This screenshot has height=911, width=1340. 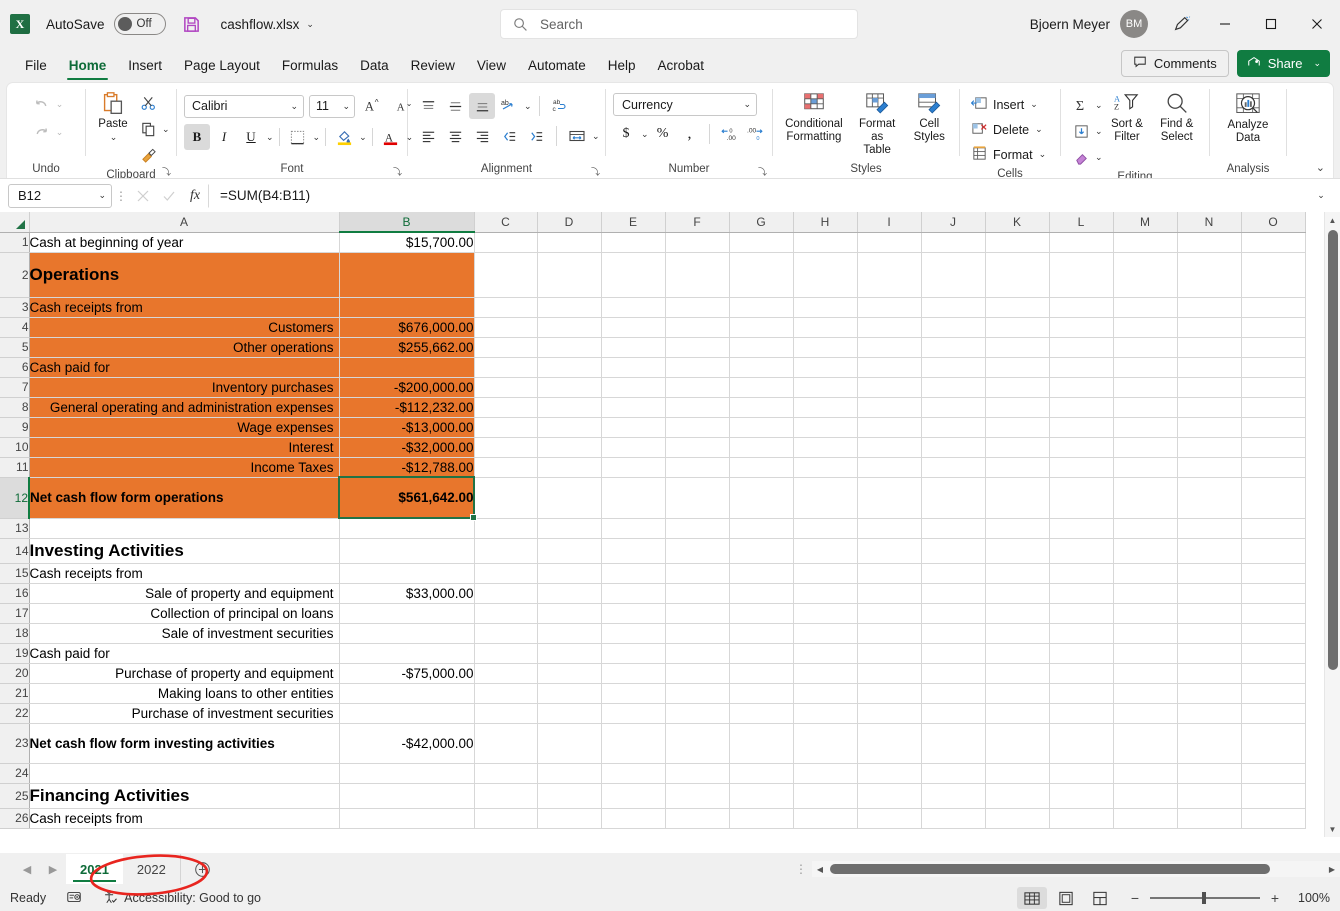 What do you see at coordinates (1017, 528) in the screenshot?
I see `cell-K13` at bounding box center [1017, 528].